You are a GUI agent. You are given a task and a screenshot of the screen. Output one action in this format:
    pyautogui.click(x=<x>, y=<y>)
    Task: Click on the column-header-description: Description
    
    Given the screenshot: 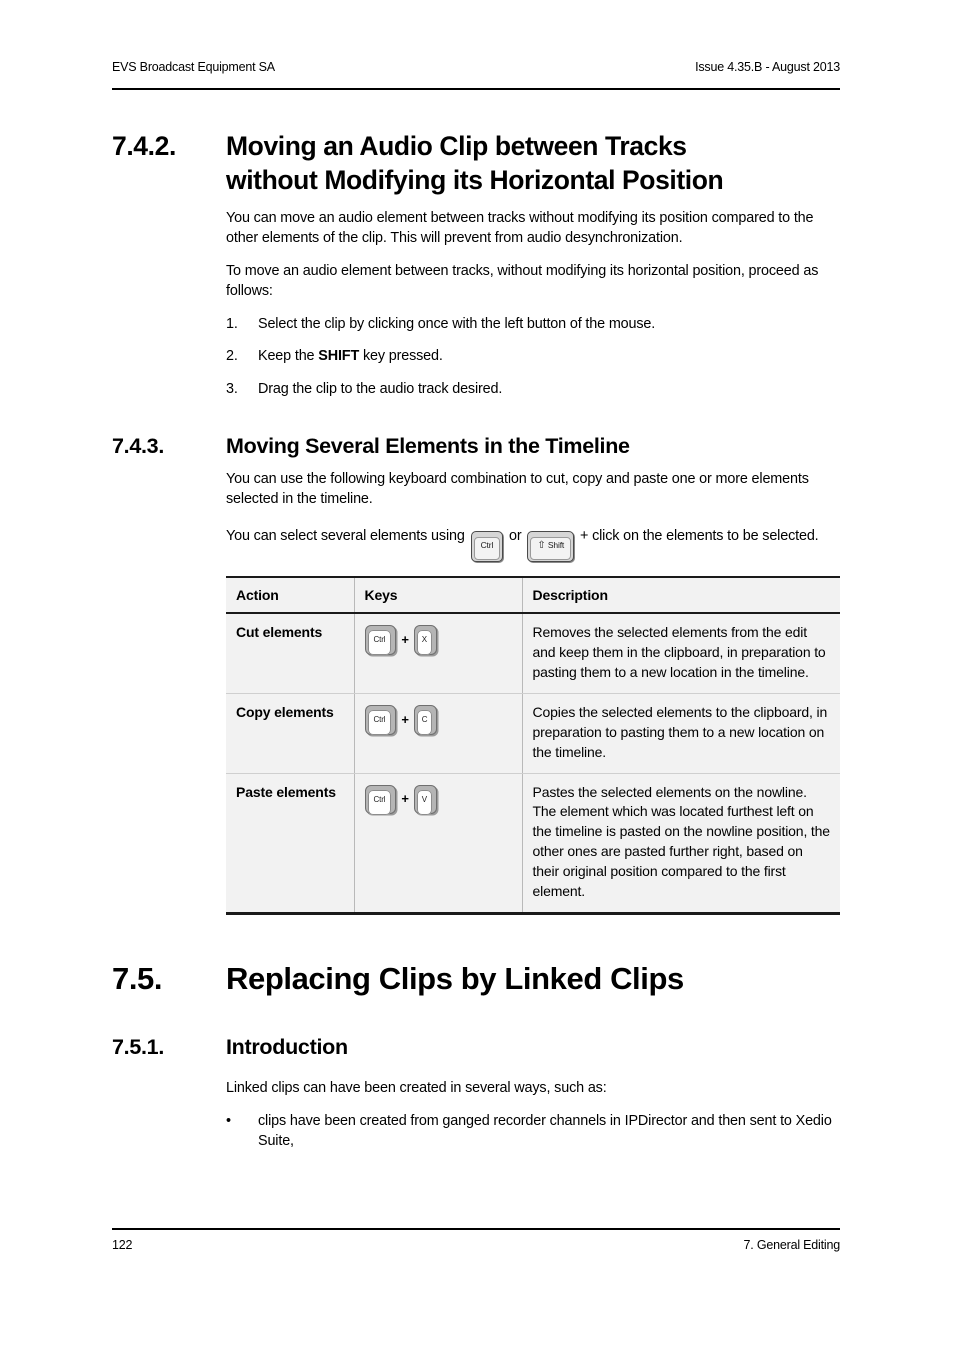 What is the action you would take?
    pyautogui.click(x=680, y=595)
    